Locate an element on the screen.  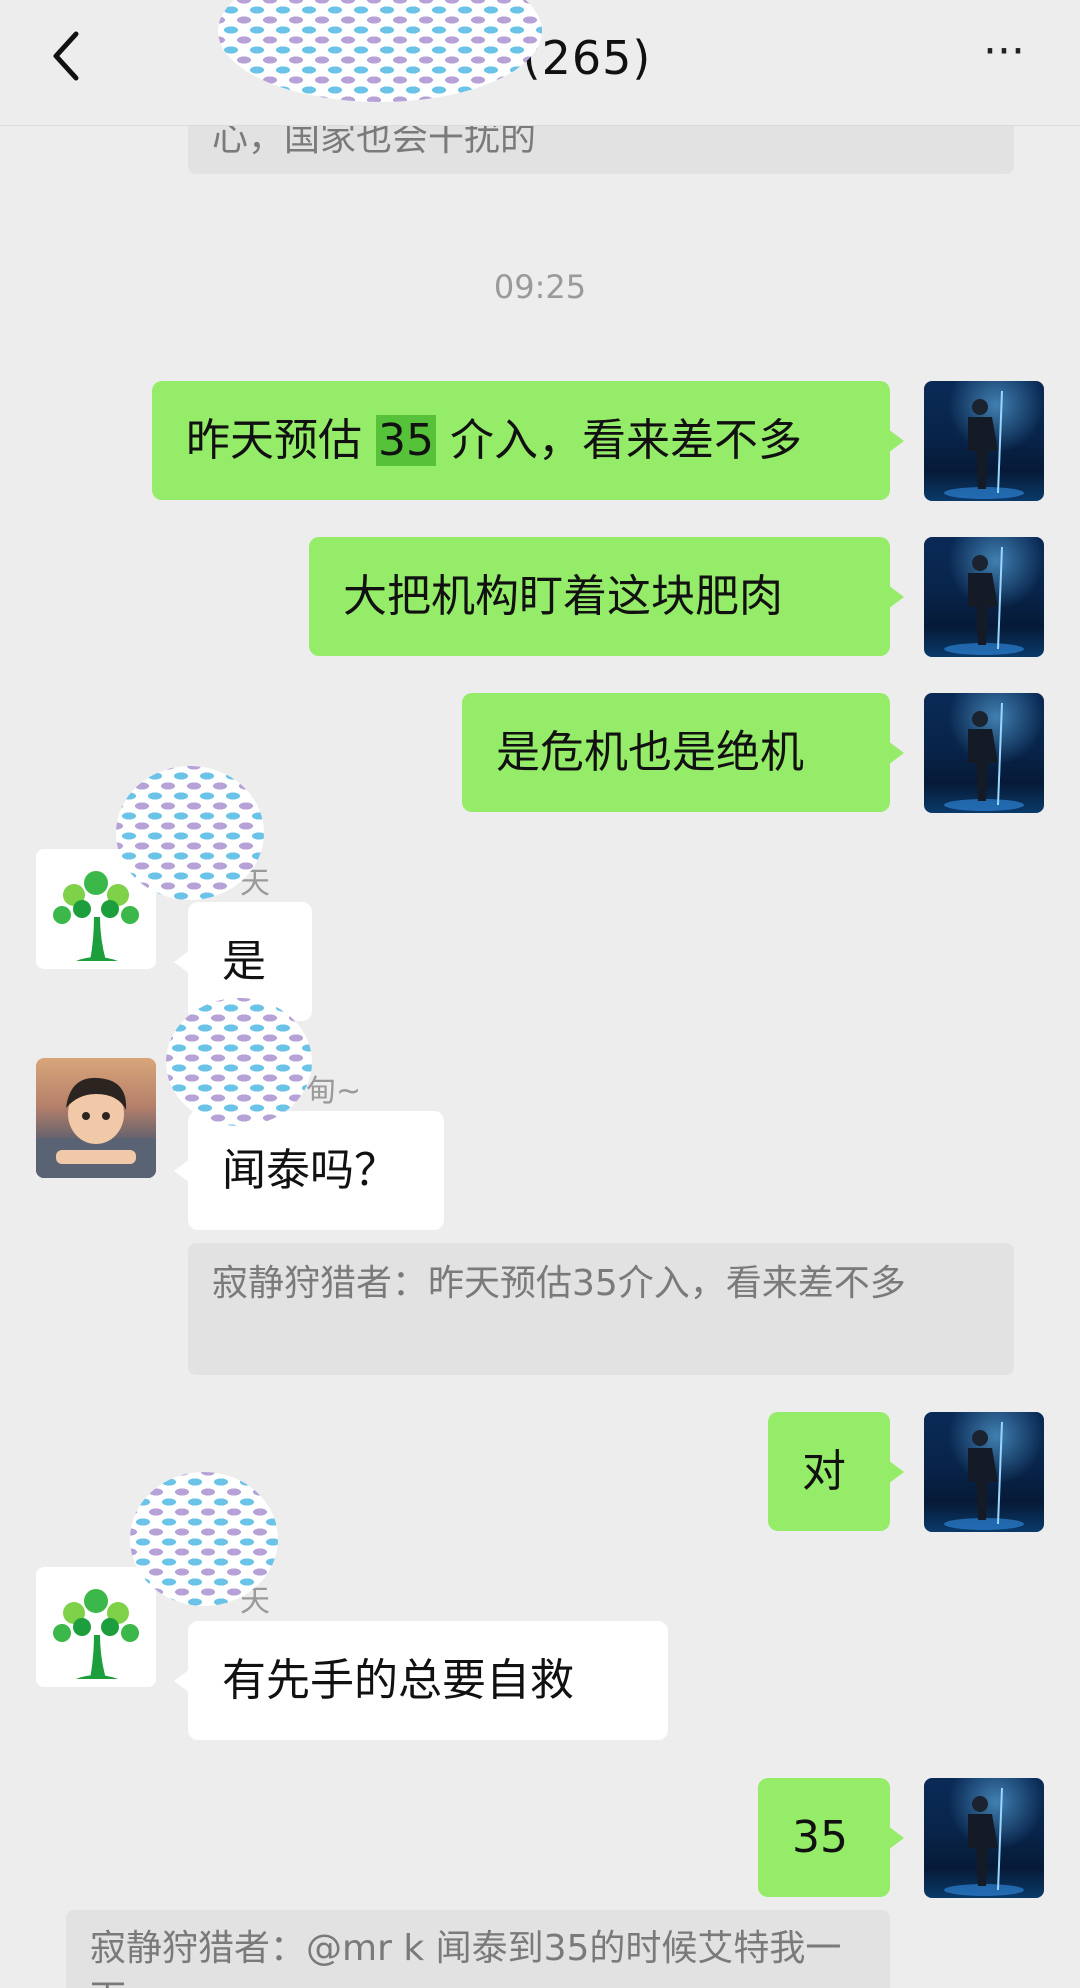
message-text: 是 is located at coordinates (244, 961).